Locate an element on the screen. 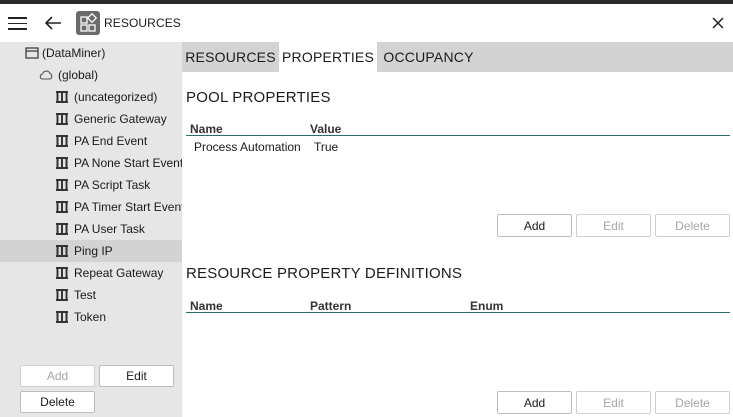  close-icon is located at coordinates (718, 23).